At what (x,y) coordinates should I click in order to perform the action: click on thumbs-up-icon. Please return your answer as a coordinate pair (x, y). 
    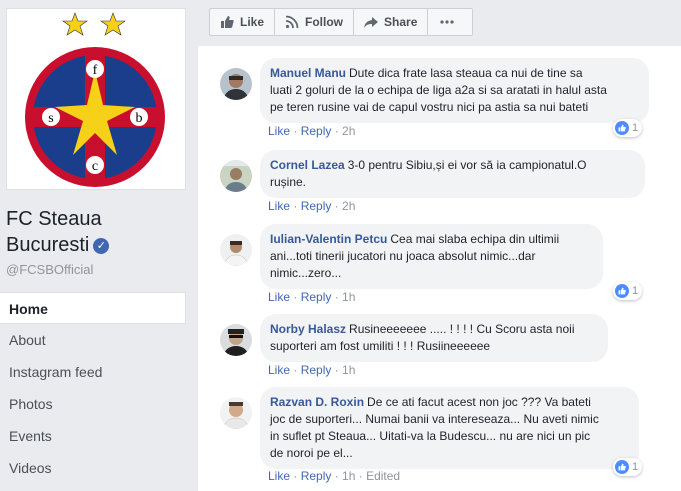
    Looking at the image, I should click on (227, 22).